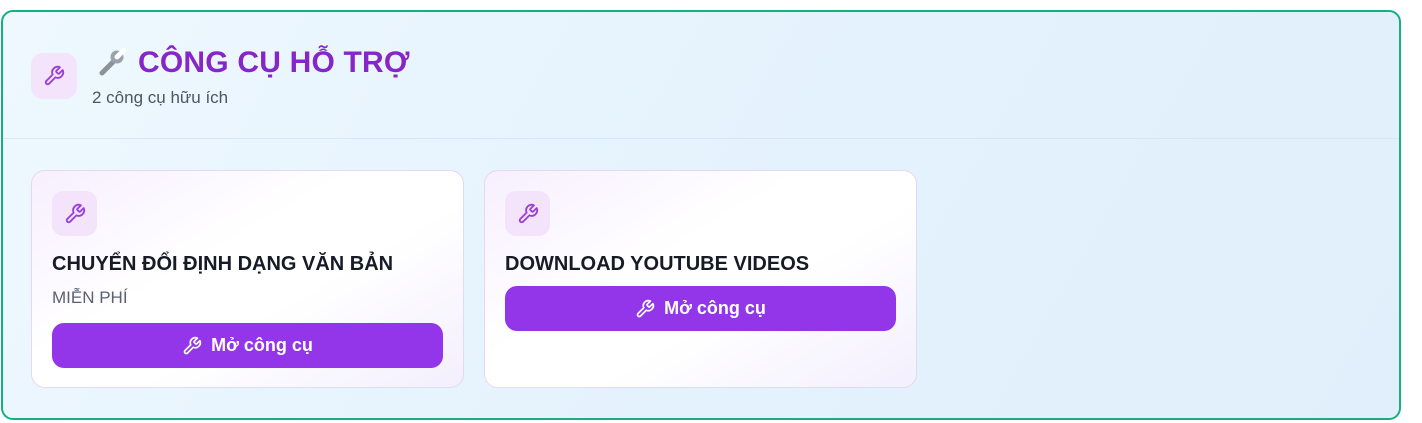 This screenshot has width=1422, height=423. Describe the element at coordinates (274, 62) in the screenshot. I see `panel-title: CÔNG CỤ HỖ TRỢ` at that location.